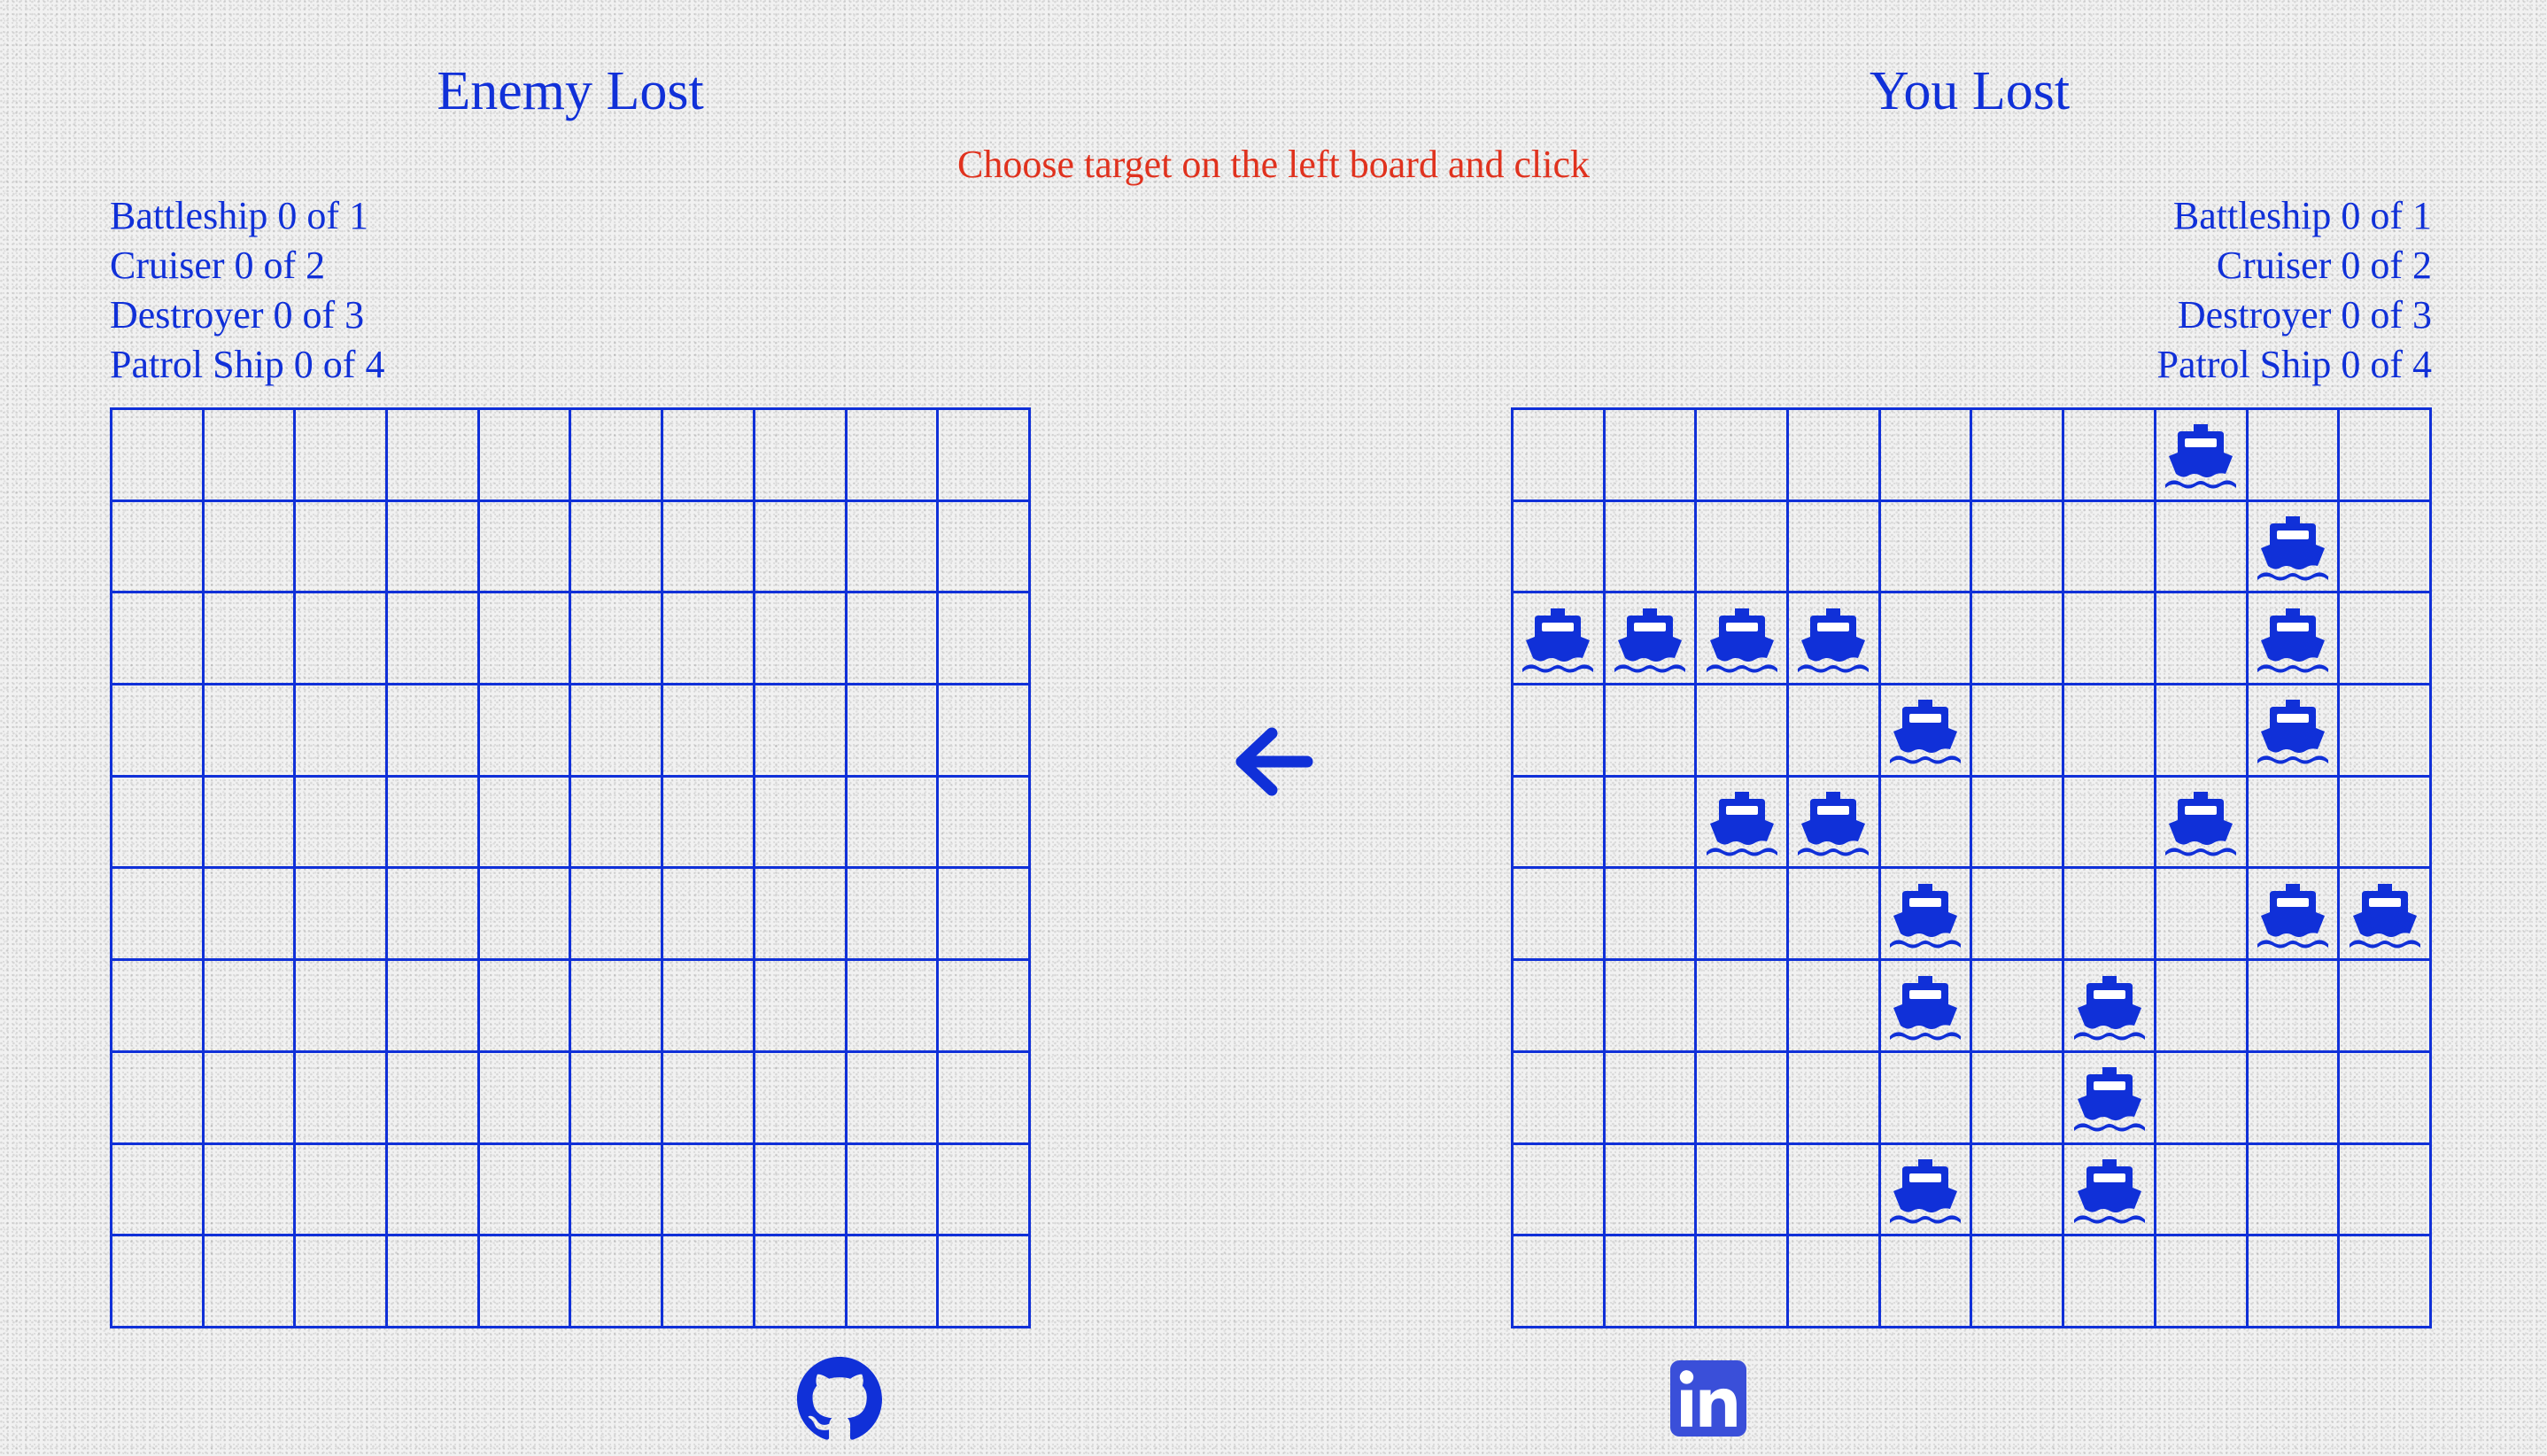 The width and height of the screenshot is (2547, 1456). I want to click on enemy-cell-F5, so click(617, 823).